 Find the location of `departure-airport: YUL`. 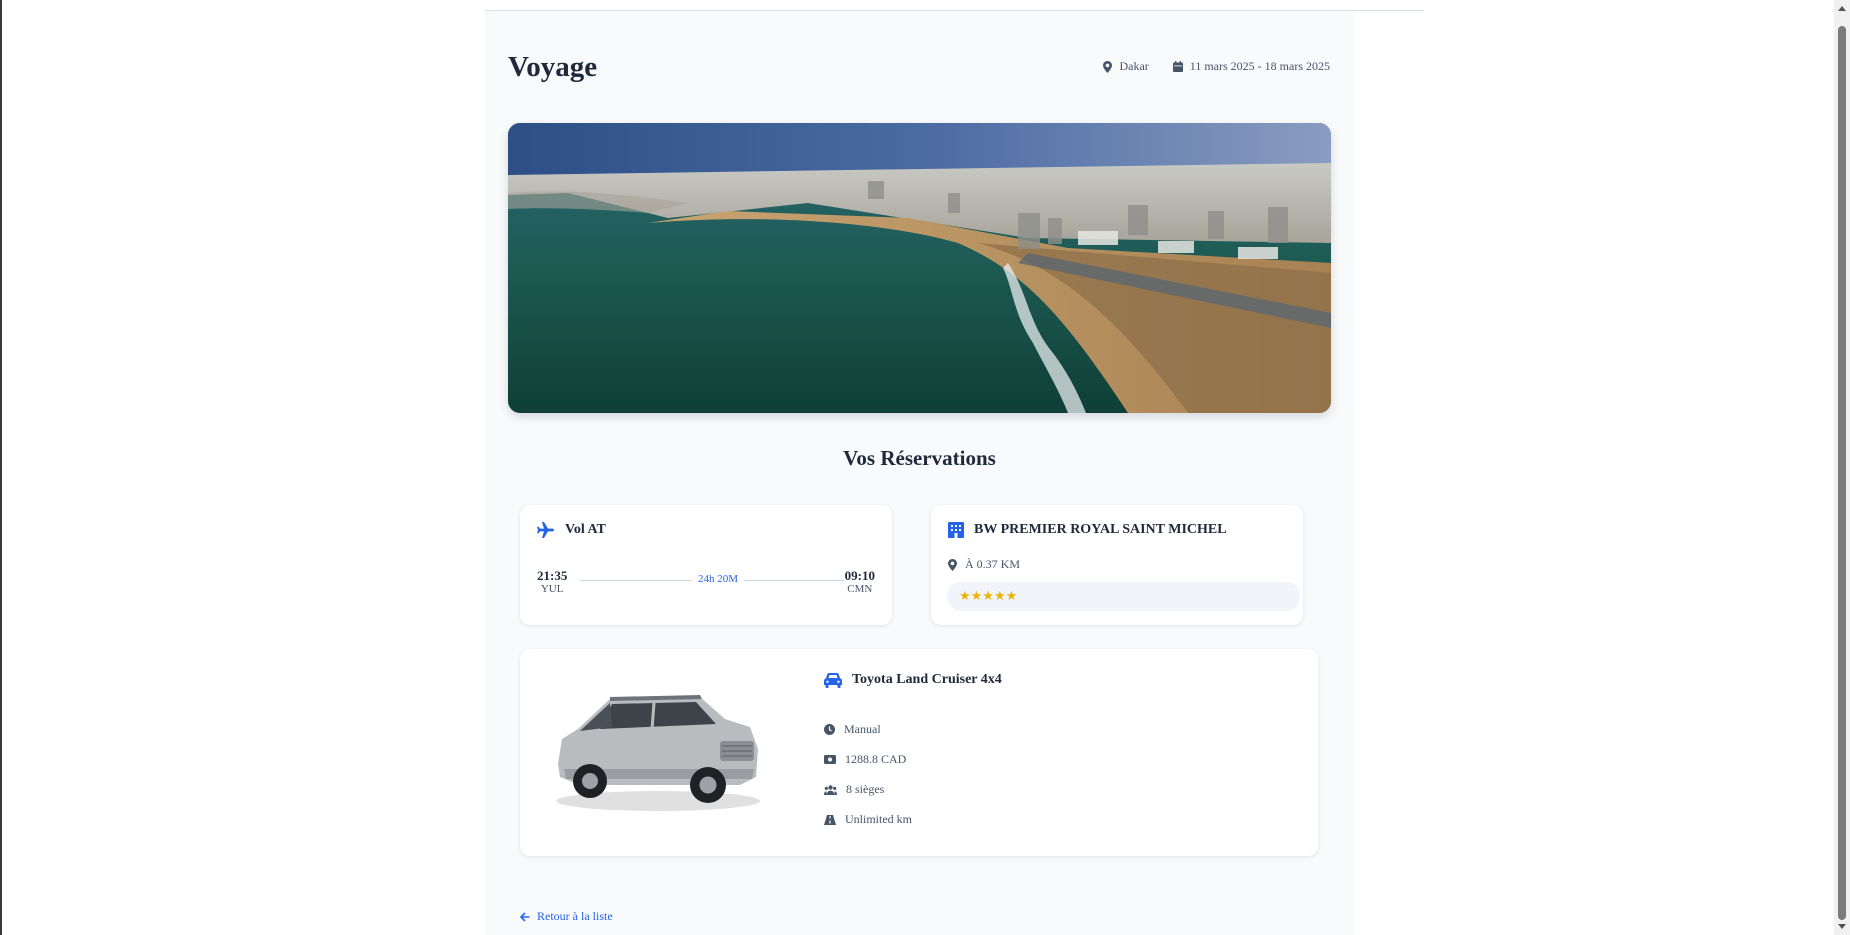

departure-airport: YUL is located at coordinates (552, 589).